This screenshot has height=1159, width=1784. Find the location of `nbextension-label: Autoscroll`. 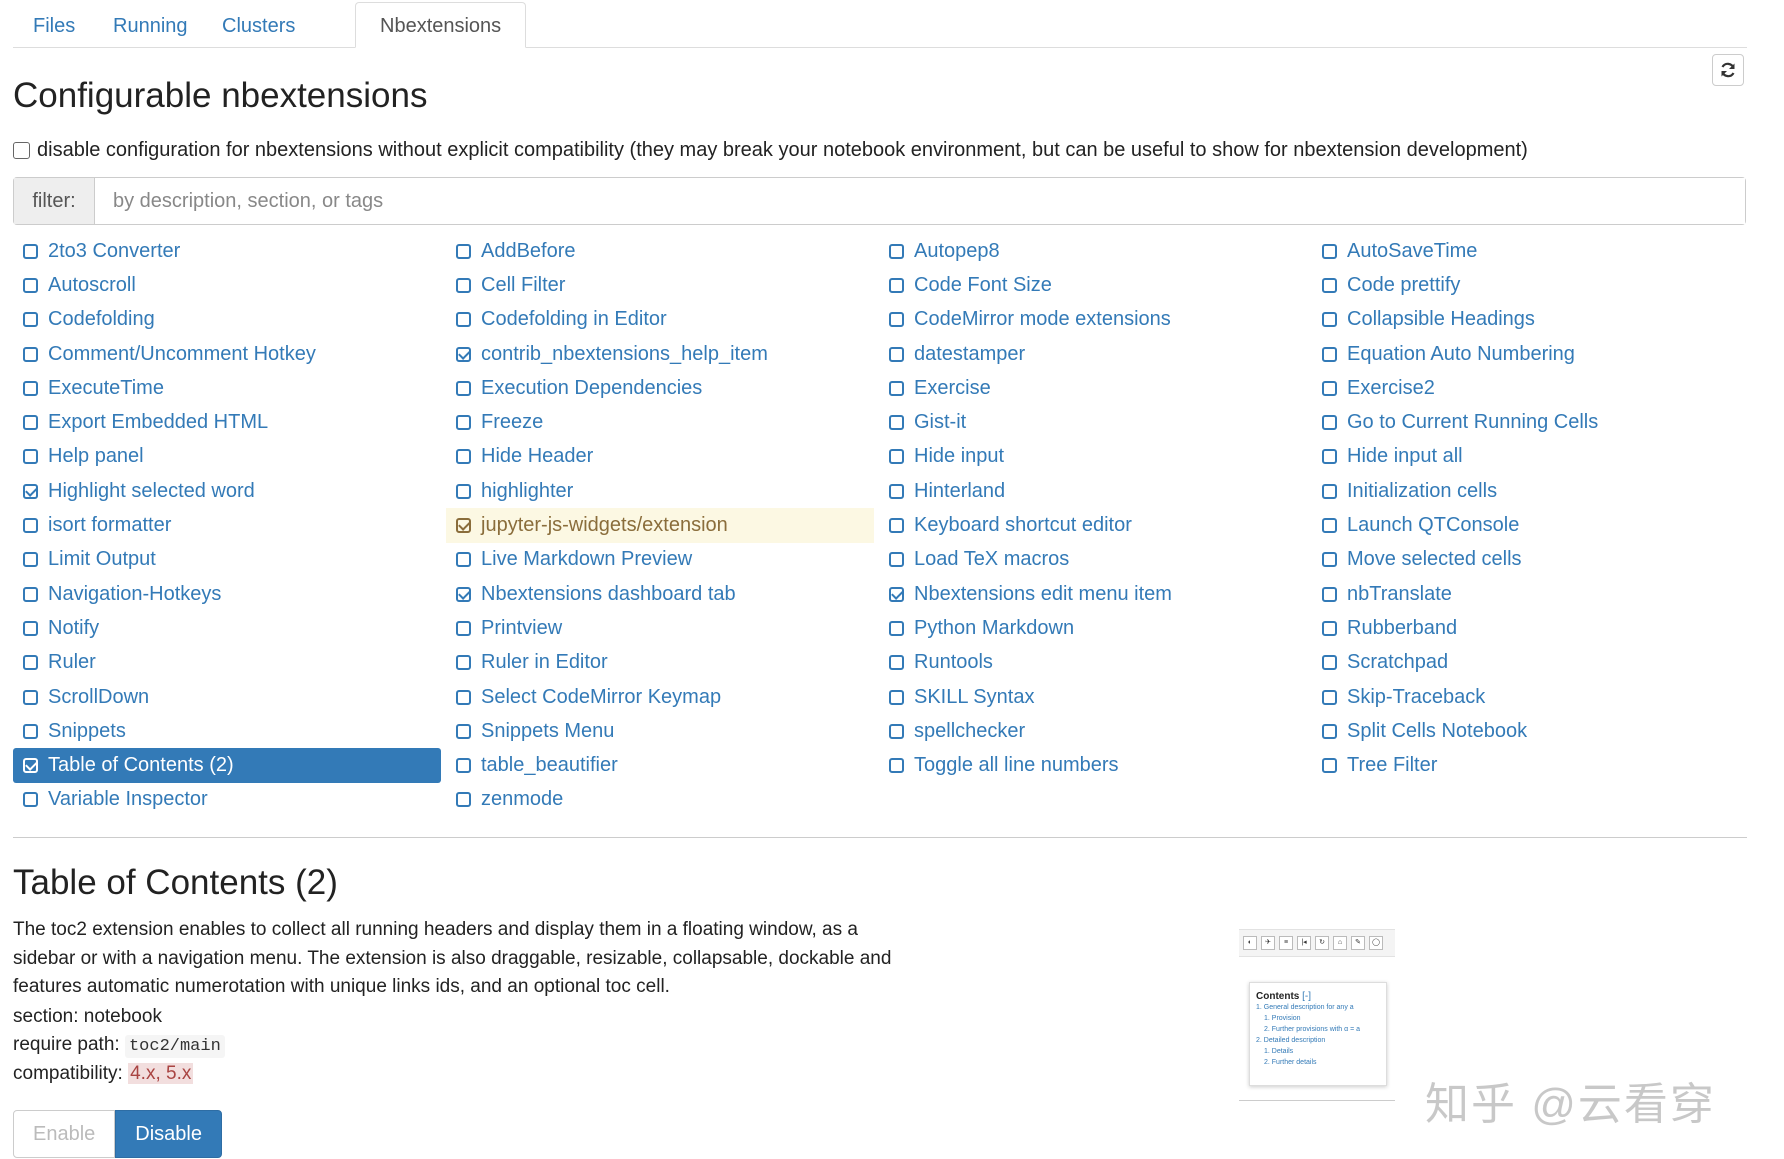

nbextension-label: Autoscroll is located at coordinates (92, 284).